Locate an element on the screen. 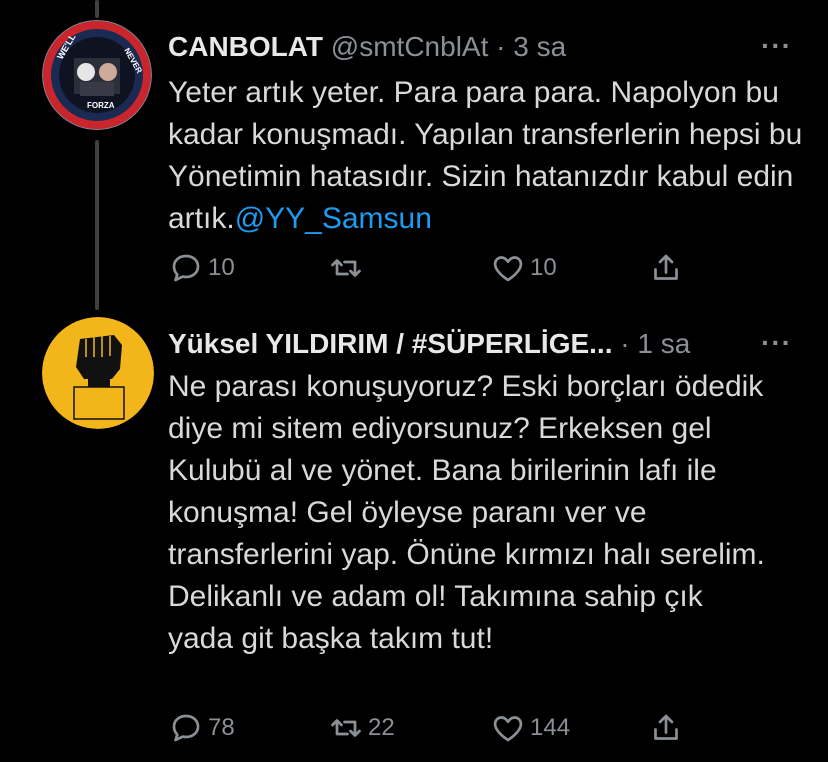  avatar-image: WE'LL NEVER FORZA is located at coordinates (97, 75).